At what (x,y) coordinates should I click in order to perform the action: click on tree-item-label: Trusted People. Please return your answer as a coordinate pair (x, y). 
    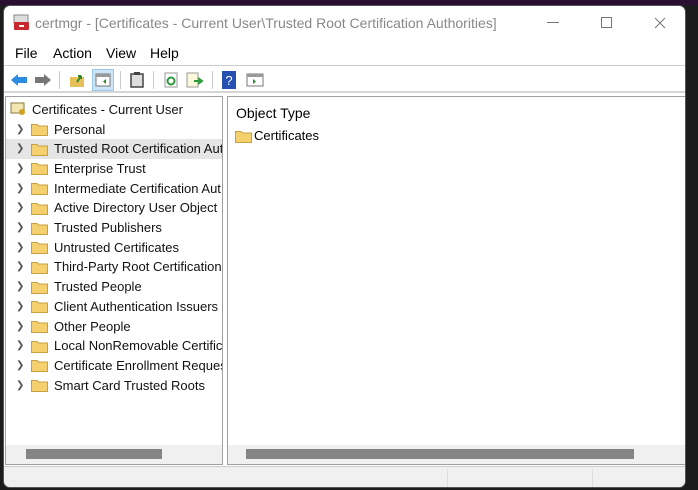
    Looking at the image, I should click on (98, 287).